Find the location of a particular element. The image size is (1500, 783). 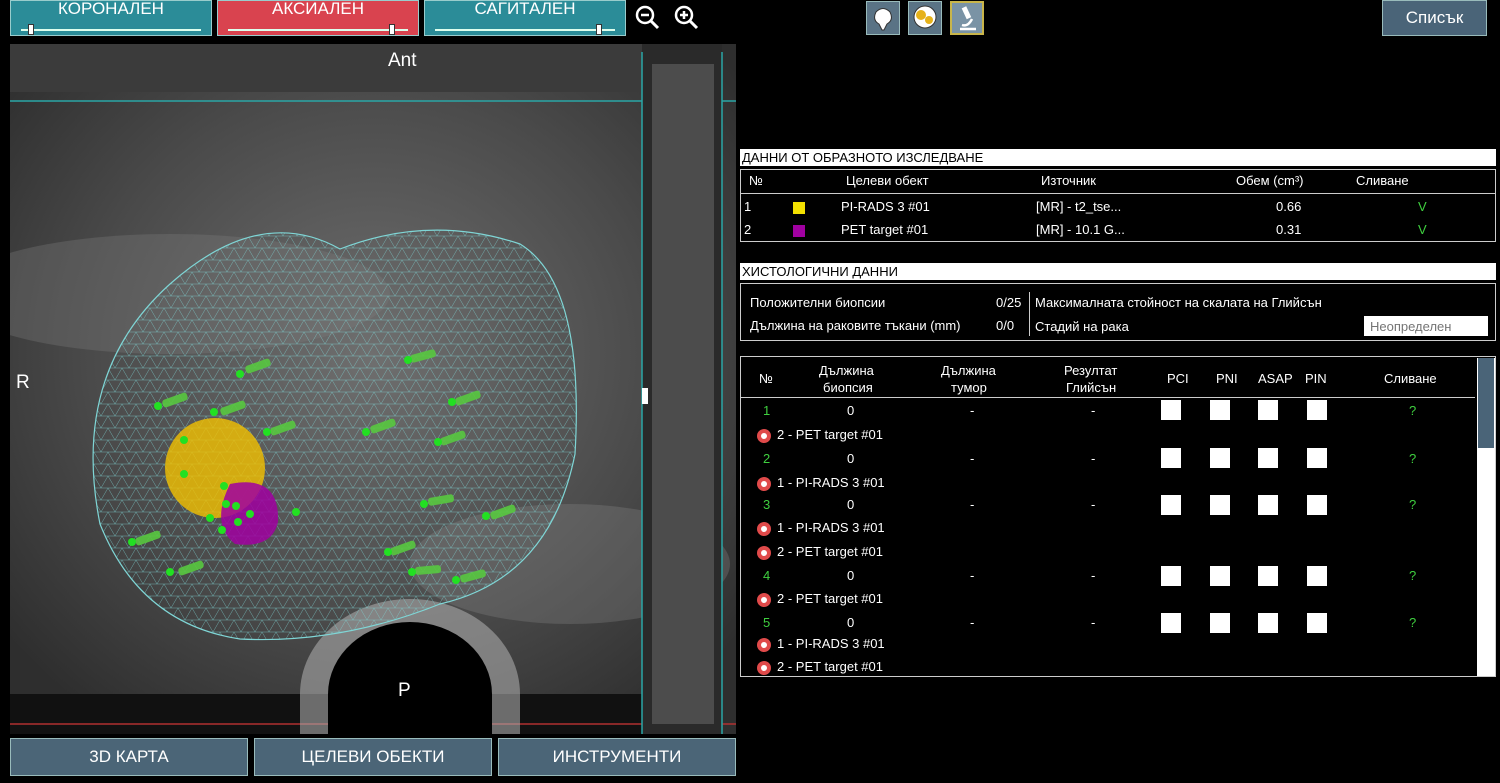

row-num: 4 is located at coordinates (767, 575).